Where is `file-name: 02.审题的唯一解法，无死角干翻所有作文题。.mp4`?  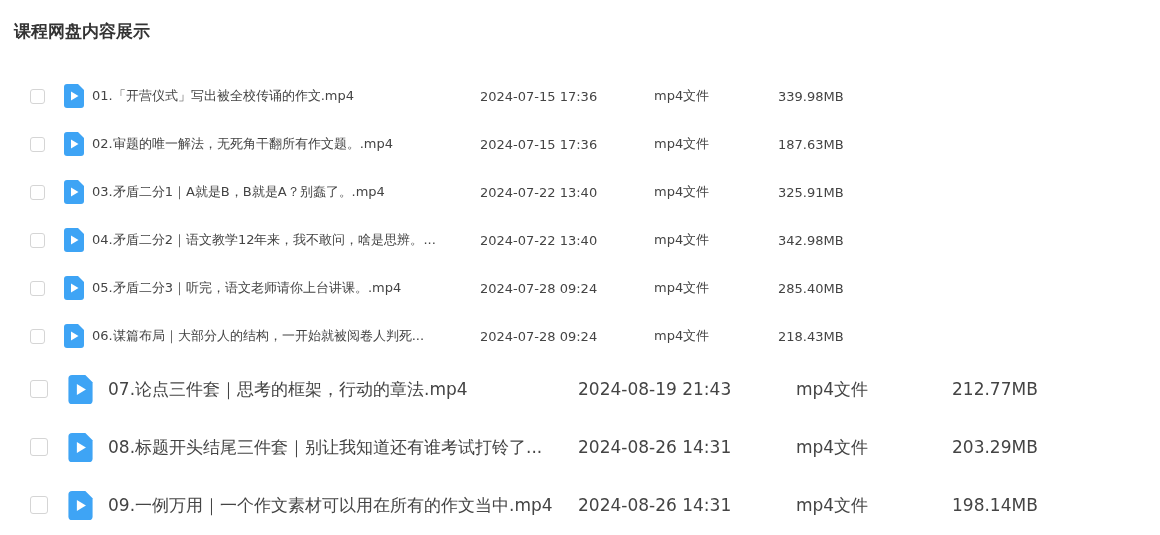 file-name: 02.审题的唯一解法，无死角干翻所有作文题。.mp4 is located at coordinates (277, 144).